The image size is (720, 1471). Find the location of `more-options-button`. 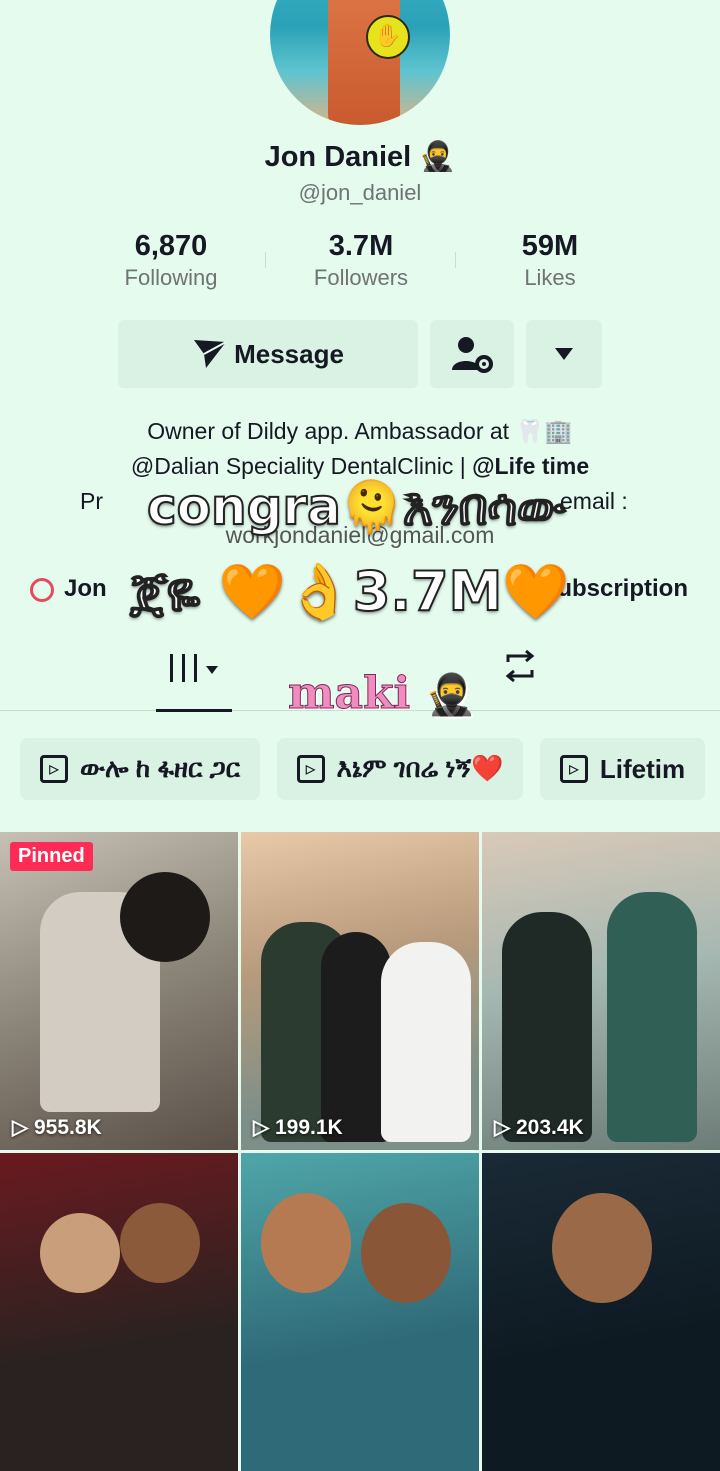

more-options-button is located at coordinates (564, 354).